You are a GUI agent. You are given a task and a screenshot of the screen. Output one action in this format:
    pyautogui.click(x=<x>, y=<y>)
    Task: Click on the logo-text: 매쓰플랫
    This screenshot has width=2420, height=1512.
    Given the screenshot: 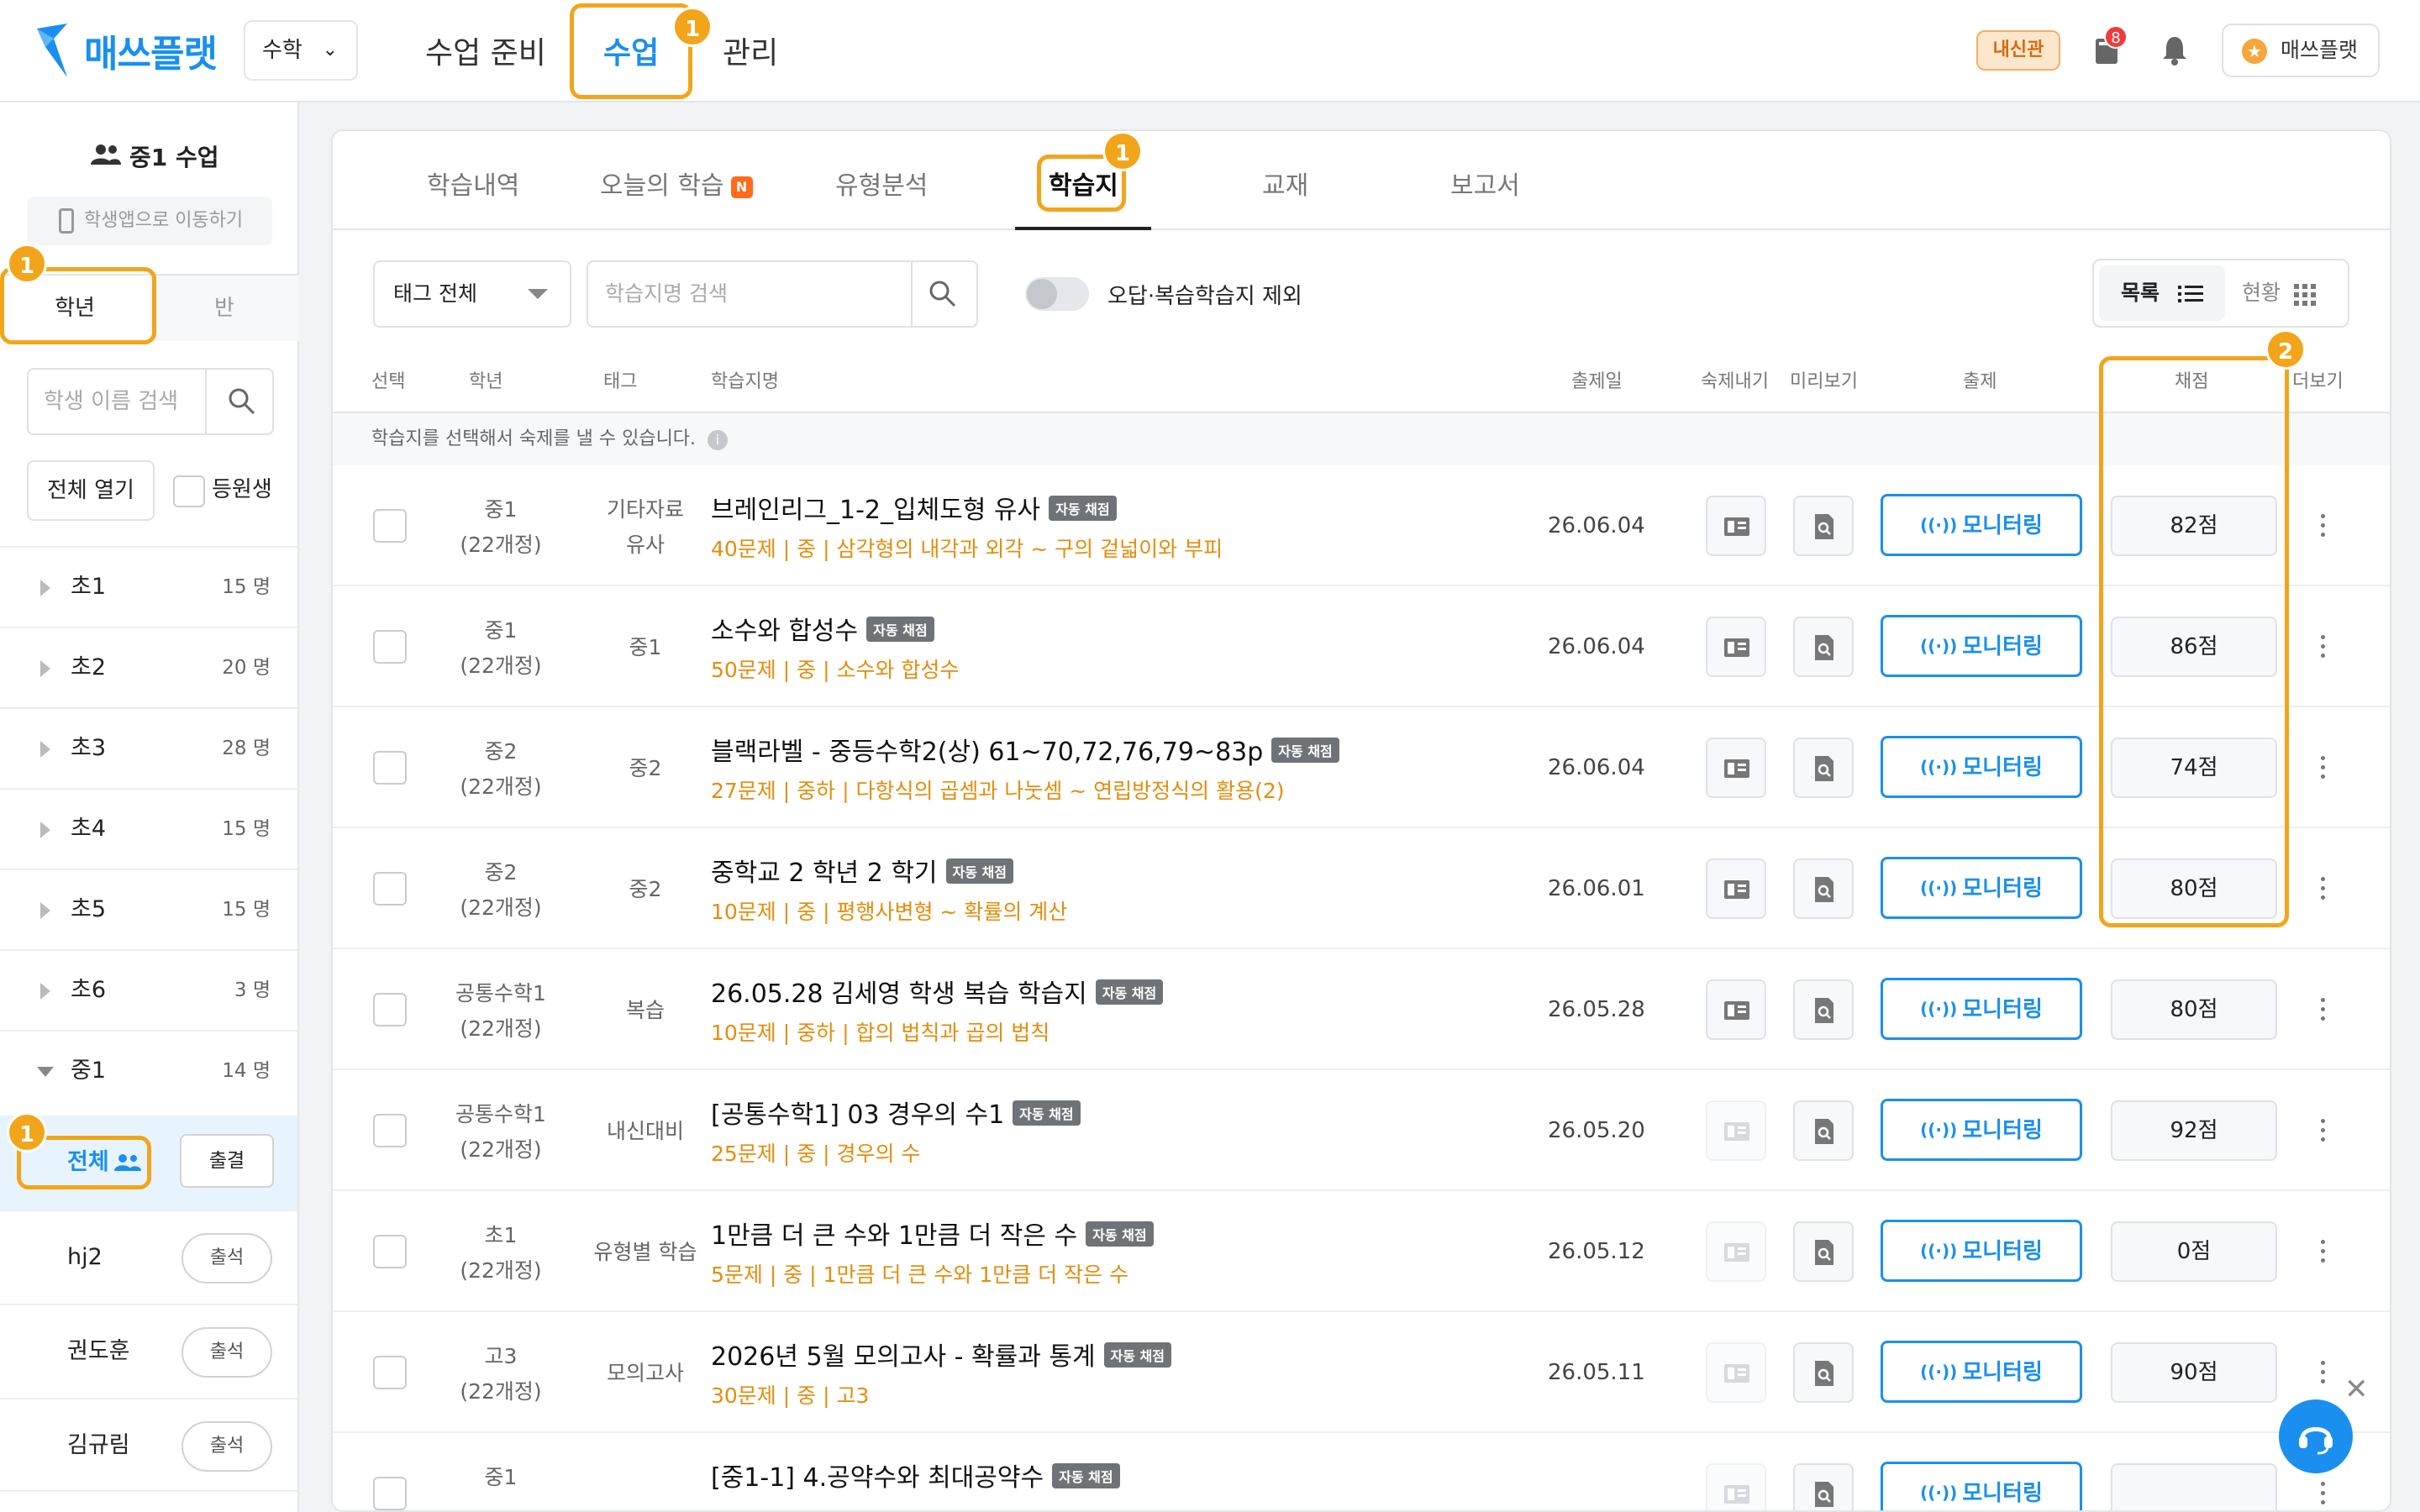 What is the action you would take?
    pyautogui.click(x=151, y=50)
    